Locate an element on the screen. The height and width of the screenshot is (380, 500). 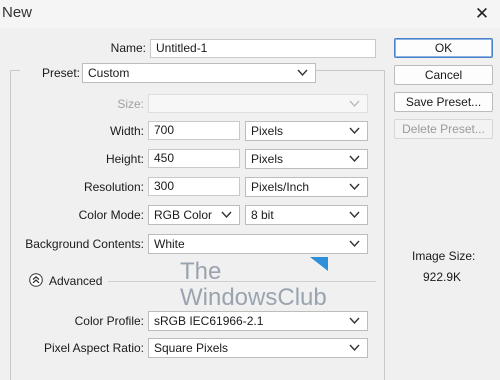
pixel-aspect-ratio-value: Square Pixels is located at coordinates (191, 348).